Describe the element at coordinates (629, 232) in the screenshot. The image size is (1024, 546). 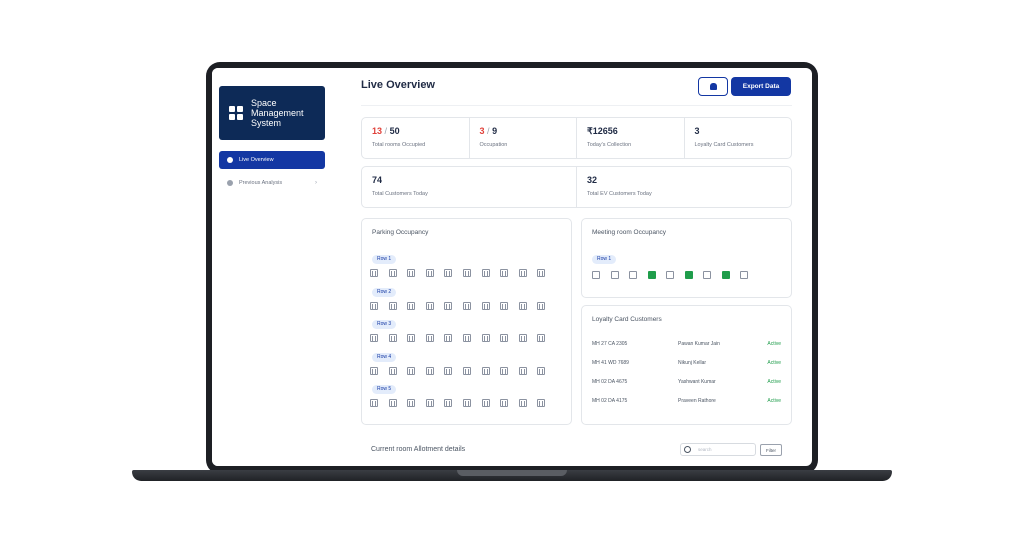
I see `panel-title: Meeting room Occupancy` at that location.